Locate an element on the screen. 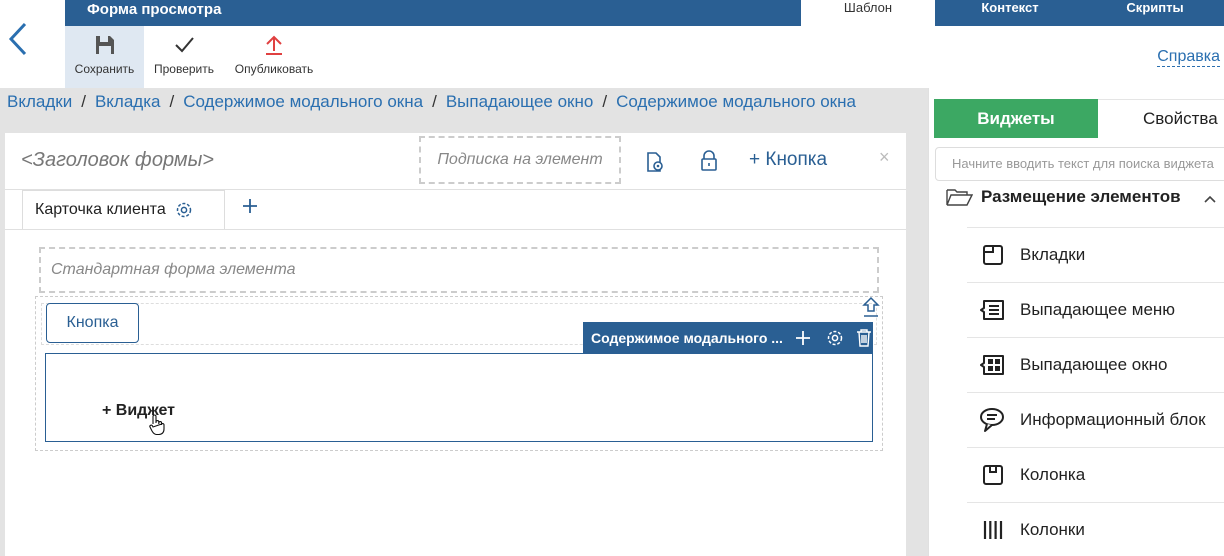 The image size is (1224, 556). dropdown-menu-icon is located at coordinates (993, 310).